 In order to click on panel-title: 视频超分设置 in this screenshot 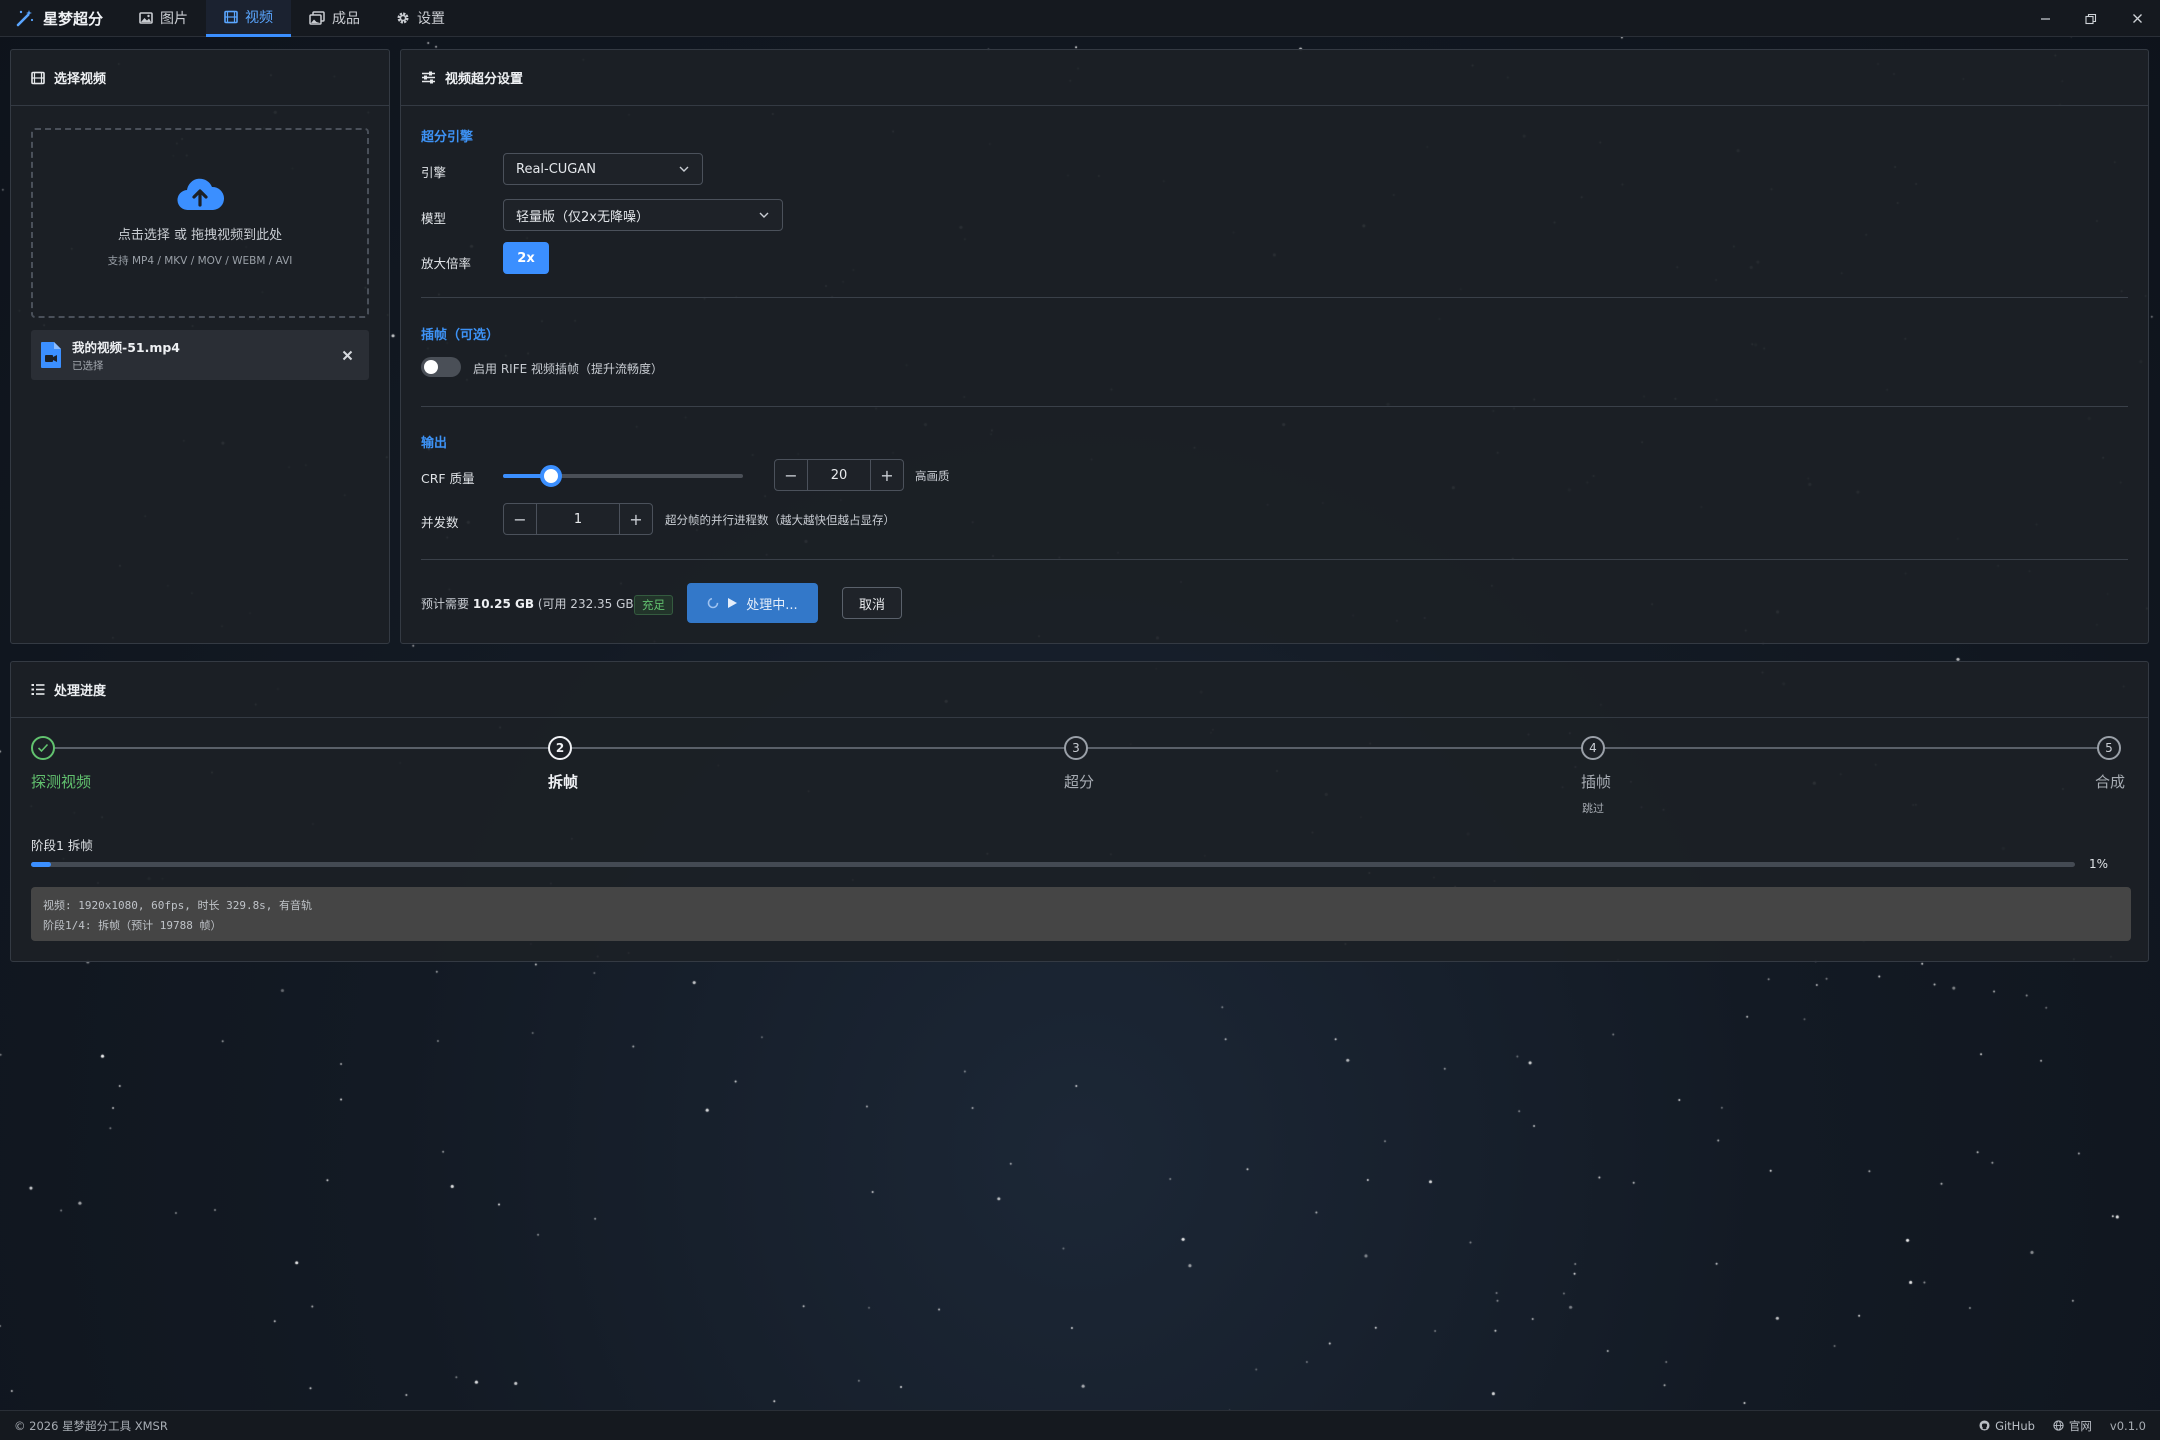, I will do `click(484, 79)`.